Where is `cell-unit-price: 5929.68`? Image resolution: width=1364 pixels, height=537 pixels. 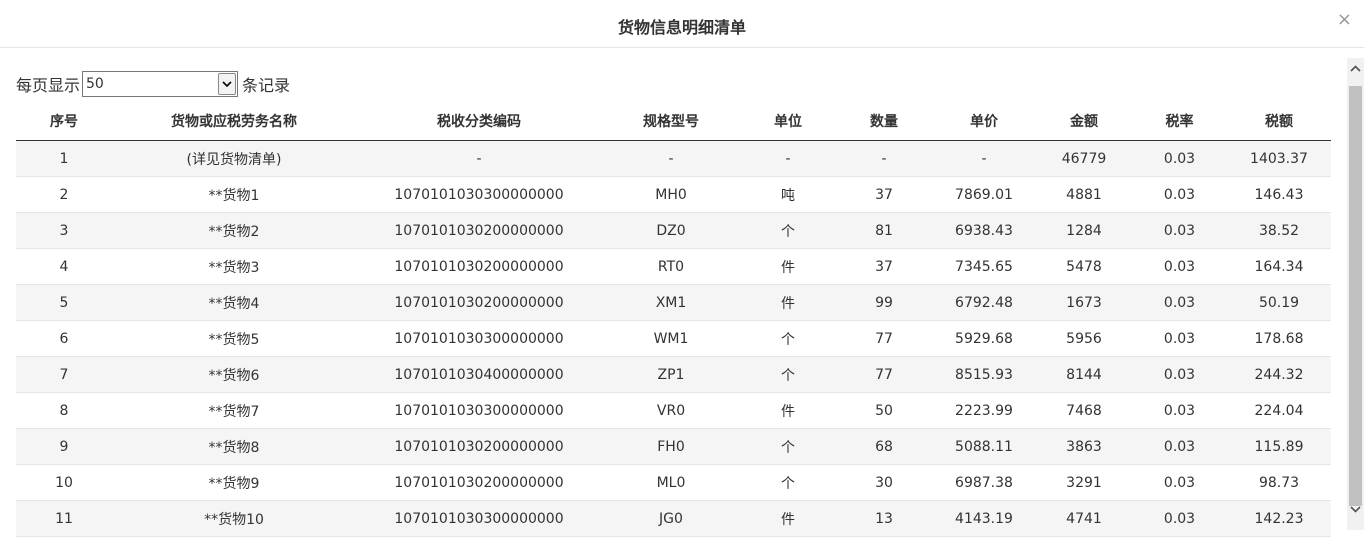
cell-unit-price: 5929.68 is located at coordinates (984, 338).